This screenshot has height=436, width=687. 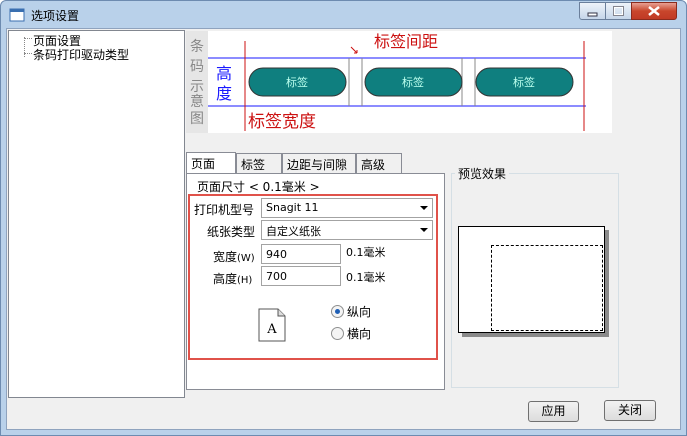 What do you see at coordinates (359, 312) in the screenshot?
I see `portrait-label: 纵向` at bounding box center [359, 312].